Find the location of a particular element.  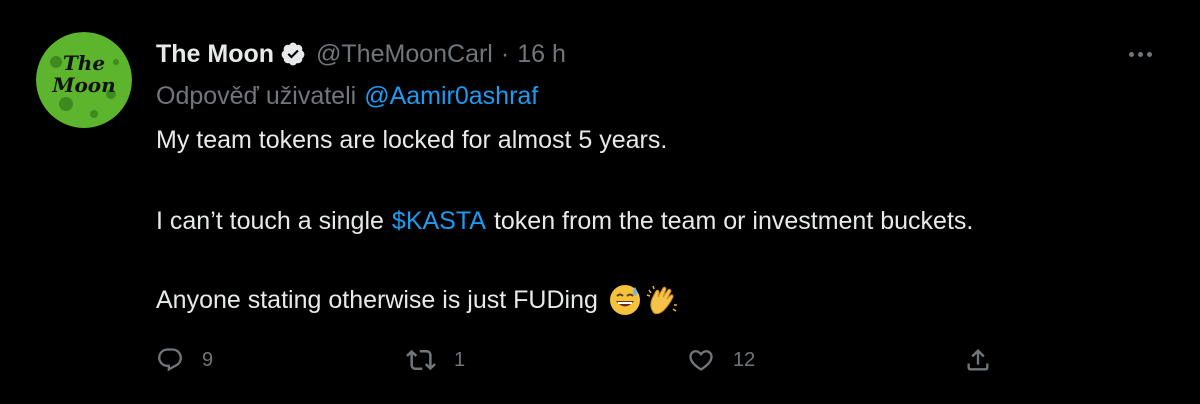

heart-icon is located at coordinates (701, 360).